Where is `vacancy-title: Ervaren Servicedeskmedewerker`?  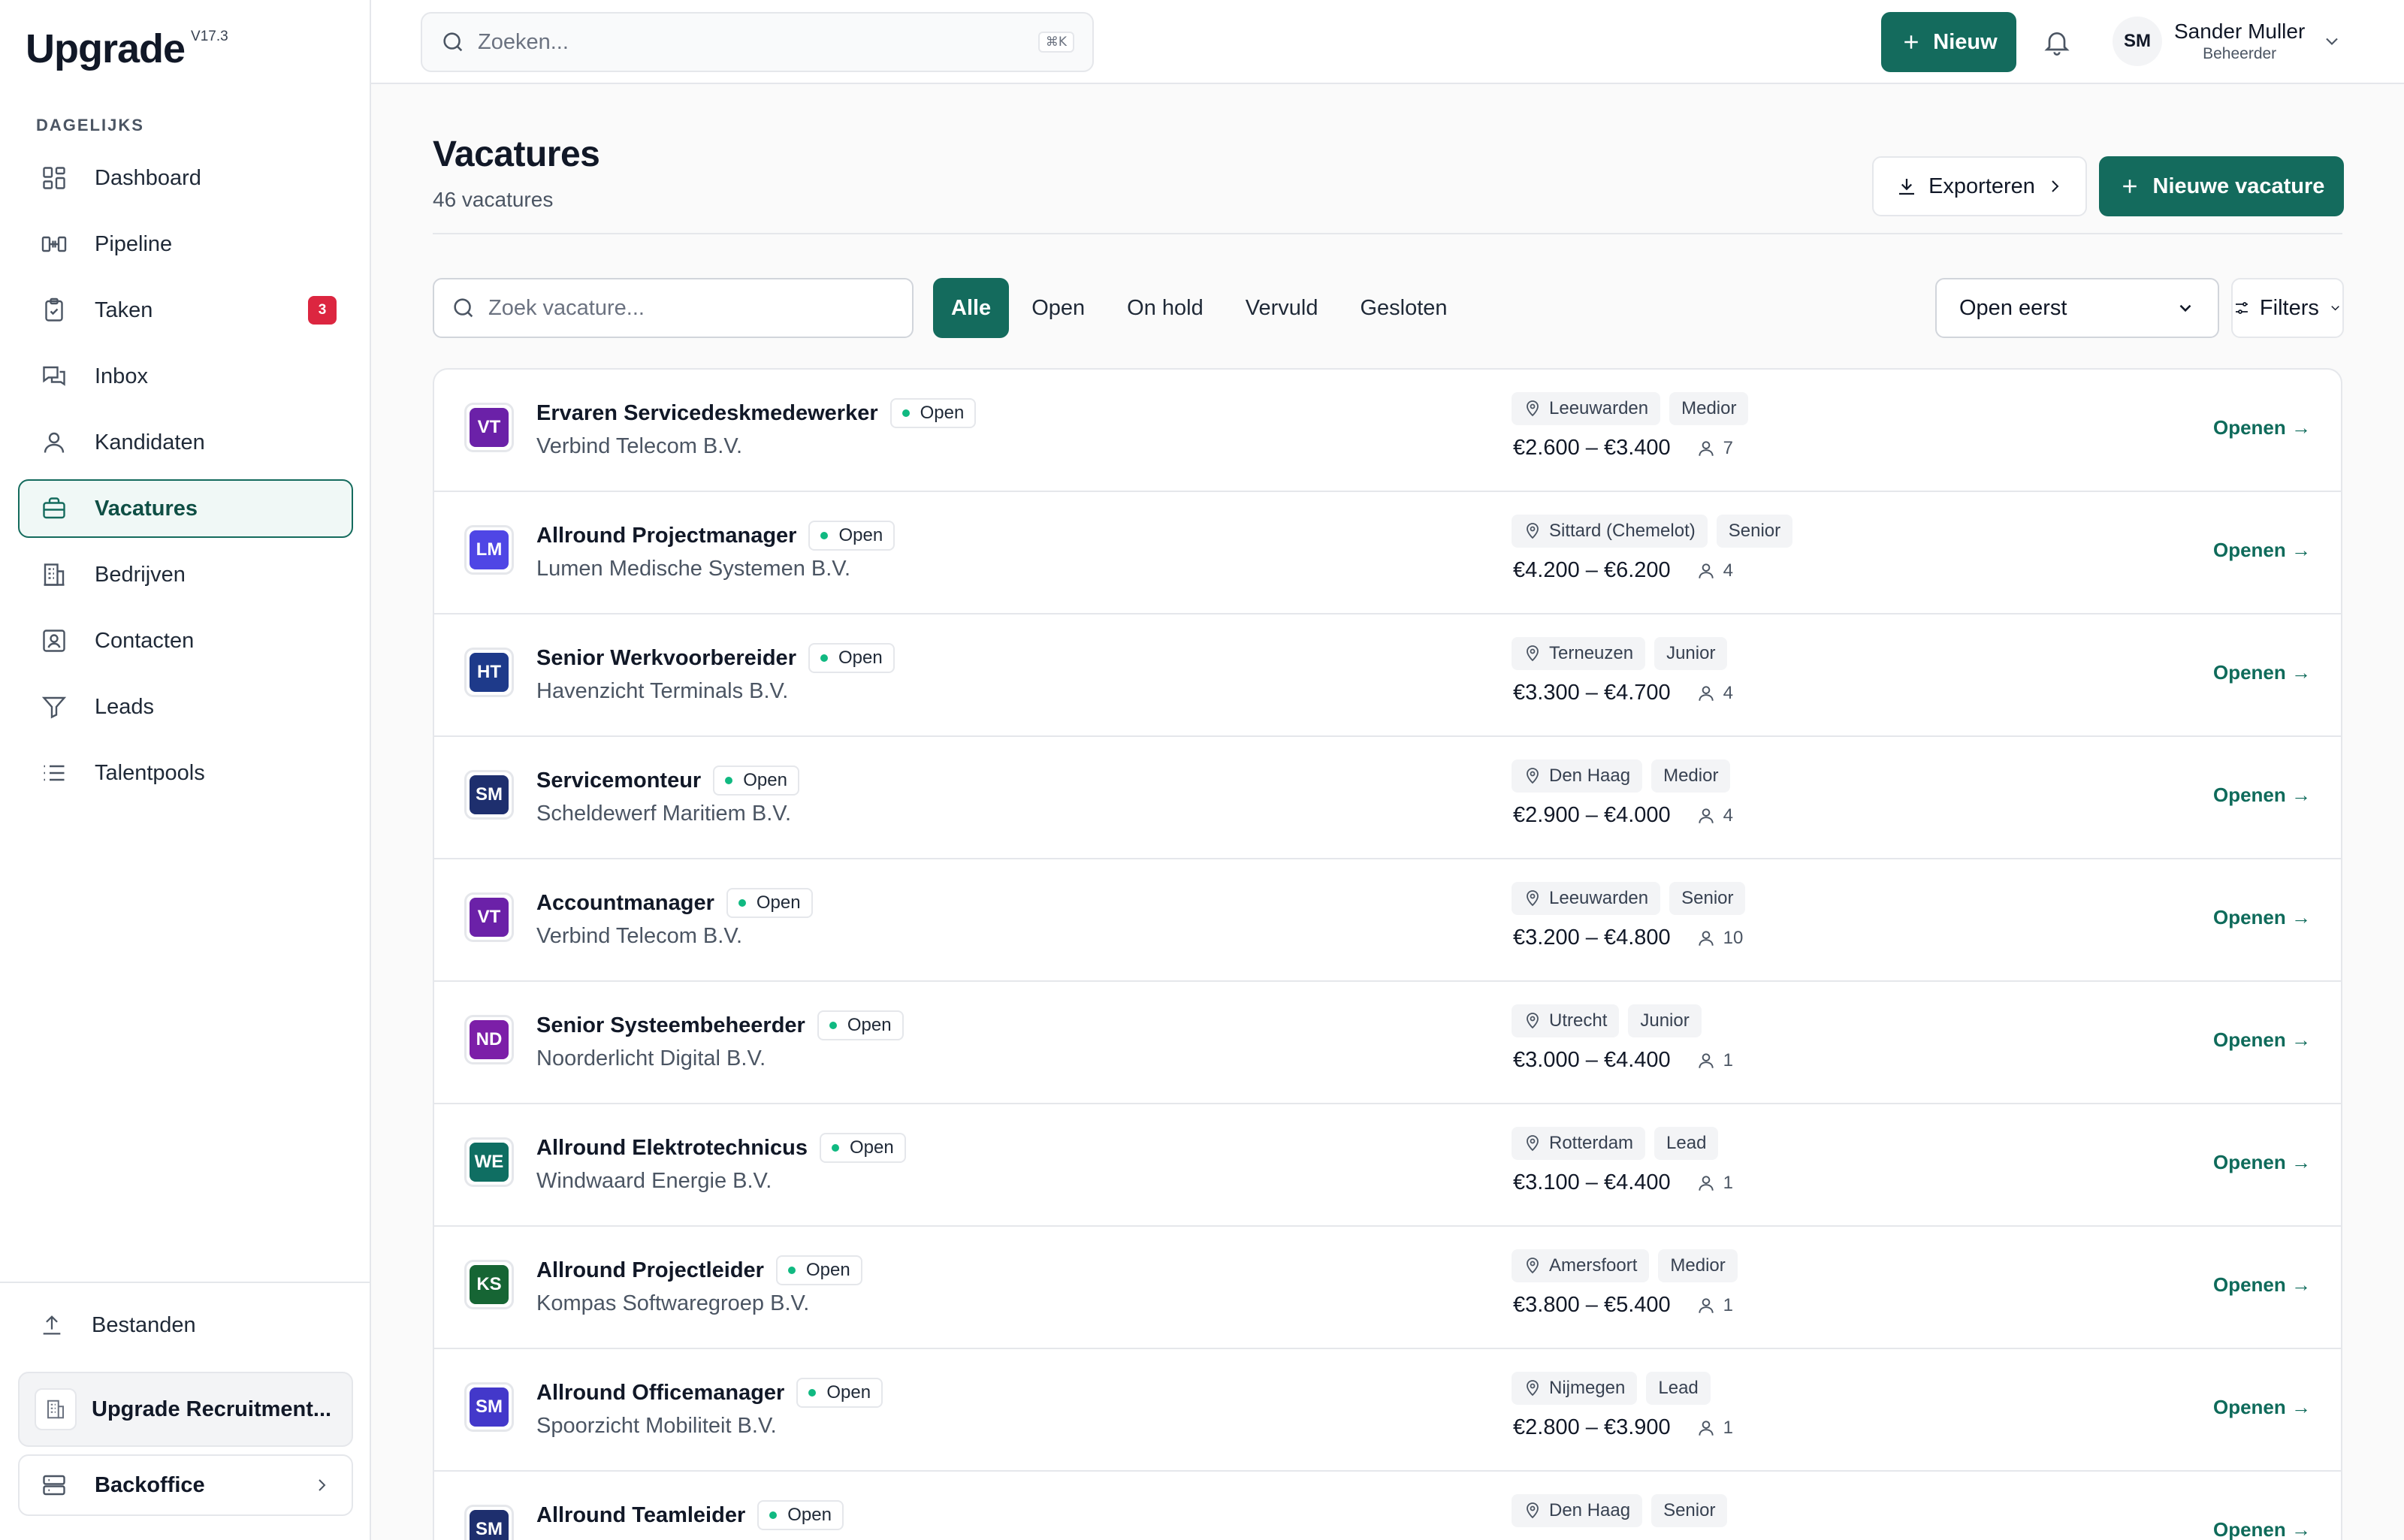 vacancy-title: Ervaren Servicedeskmedewerker is located at coordinates (707, 414).